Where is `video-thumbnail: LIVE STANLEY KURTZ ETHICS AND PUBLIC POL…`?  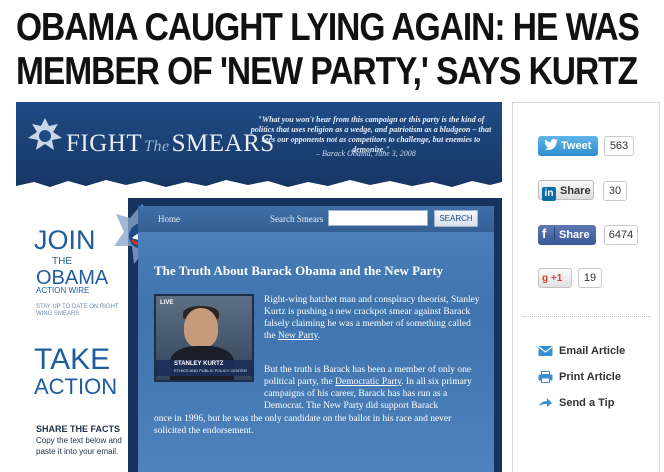
video-thumbnail: LIVE STANLEY KURTZ ETHICS AND PUBLIC POL… is located at coordinates (204, 338).